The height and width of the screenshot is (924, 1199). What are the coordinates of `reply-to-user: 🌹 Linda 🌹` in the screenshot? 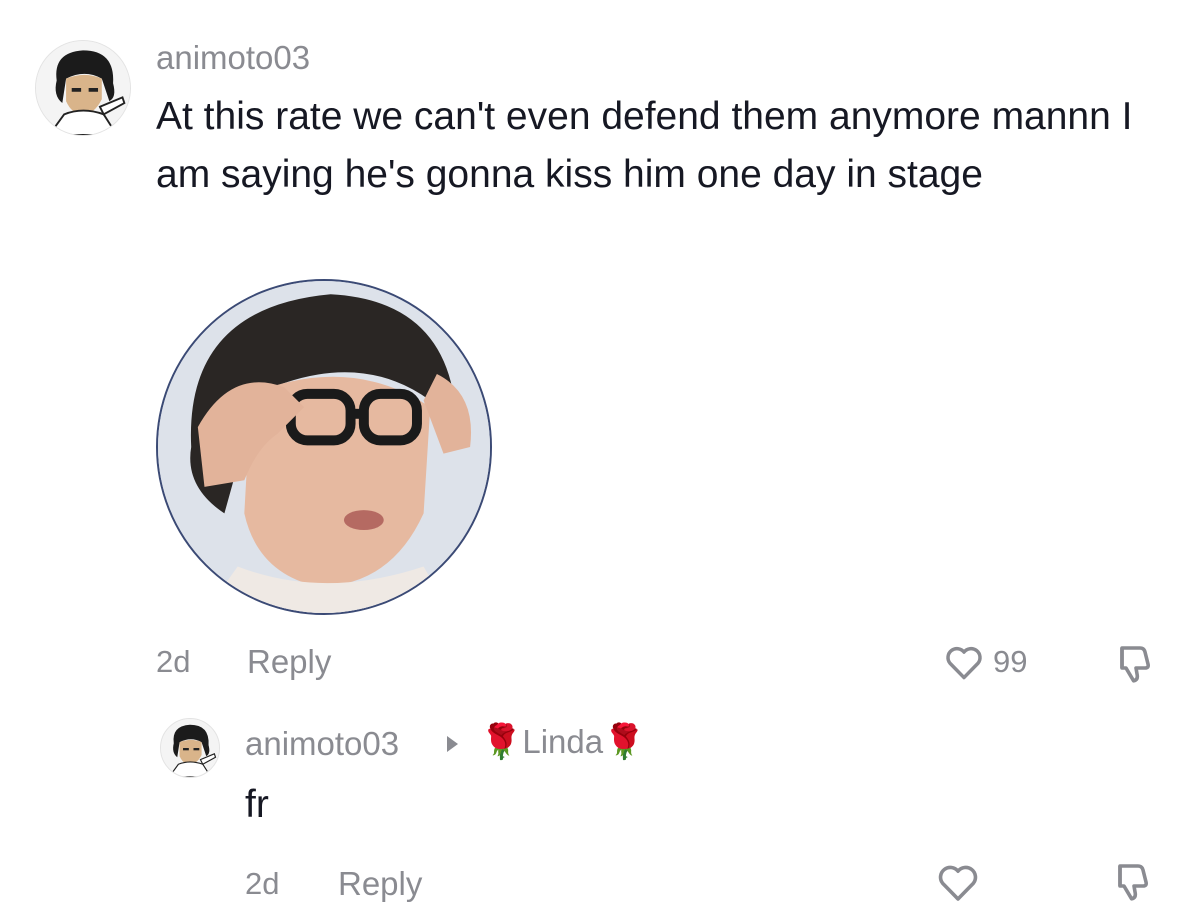 It's located at (562, 742).